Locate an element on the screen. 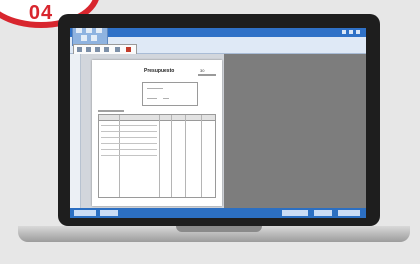 This screenshot has width=420, height=264. table-caption is located at coordinates (111, 111).